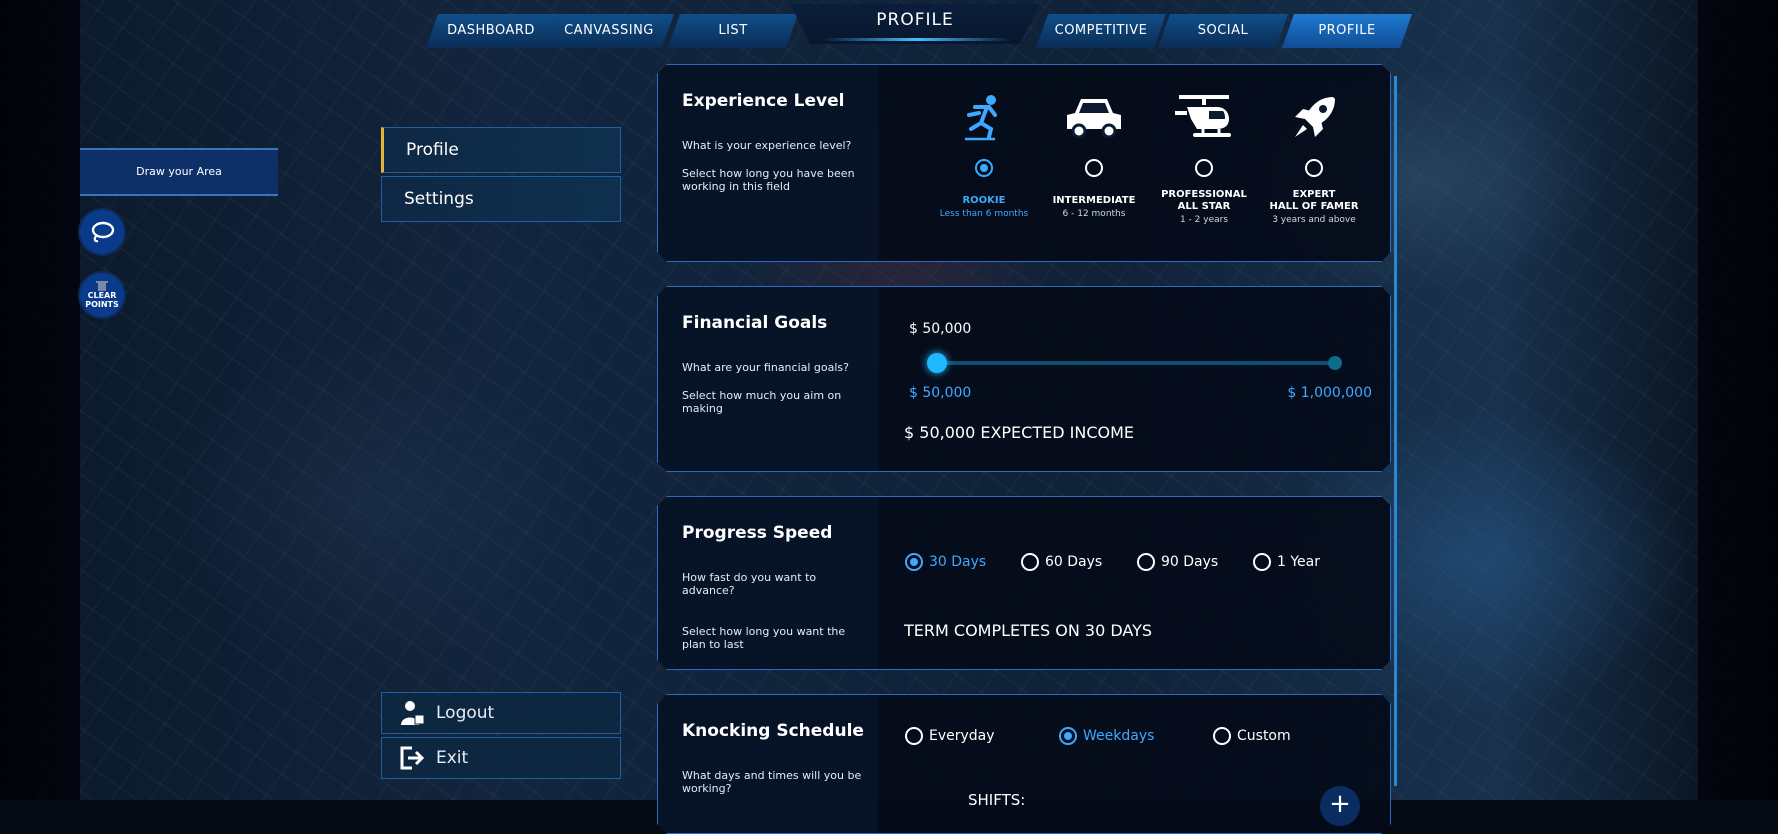 The width and height of the screenshot is (1778, 834). What do you see at coordinates (1314, 168) in the screenshot?
I see `expert-radio` at bounding box center [1314, 168].